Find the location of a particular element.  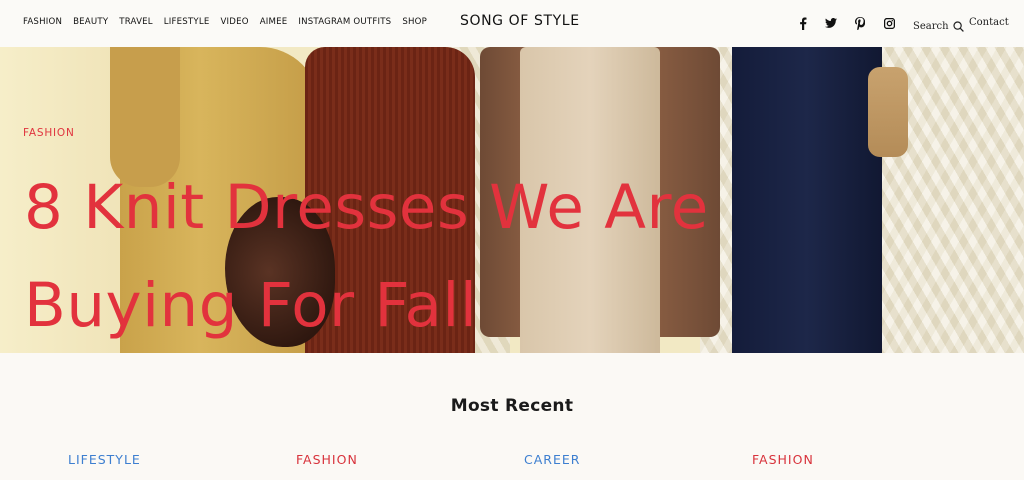

search-label: Search is located at coordinates (931, 26).